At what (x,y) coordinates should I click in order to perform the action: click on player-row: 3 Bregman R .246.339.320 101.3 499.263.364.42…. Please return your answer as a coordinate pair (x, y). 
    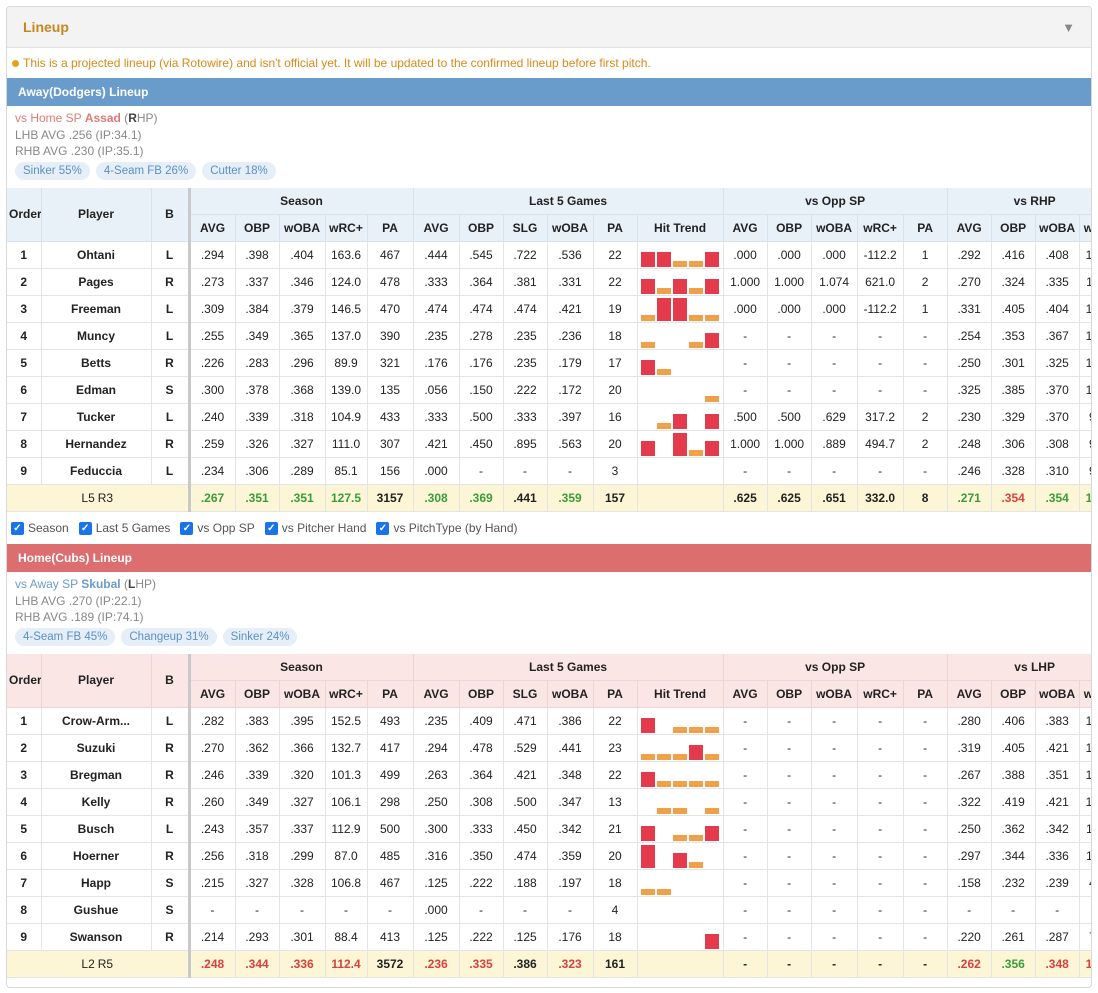
    Looking at the image, I should click on (549, 775).